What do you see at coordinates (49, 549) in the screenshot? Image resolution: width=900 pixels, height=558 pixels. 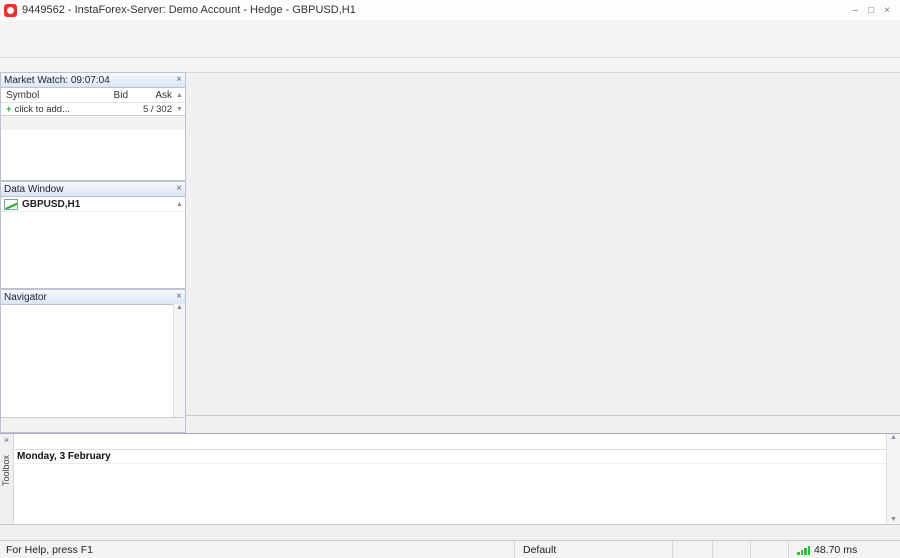 I see `status-help-text: For Help, press F1` at bounding box center [49, 549].